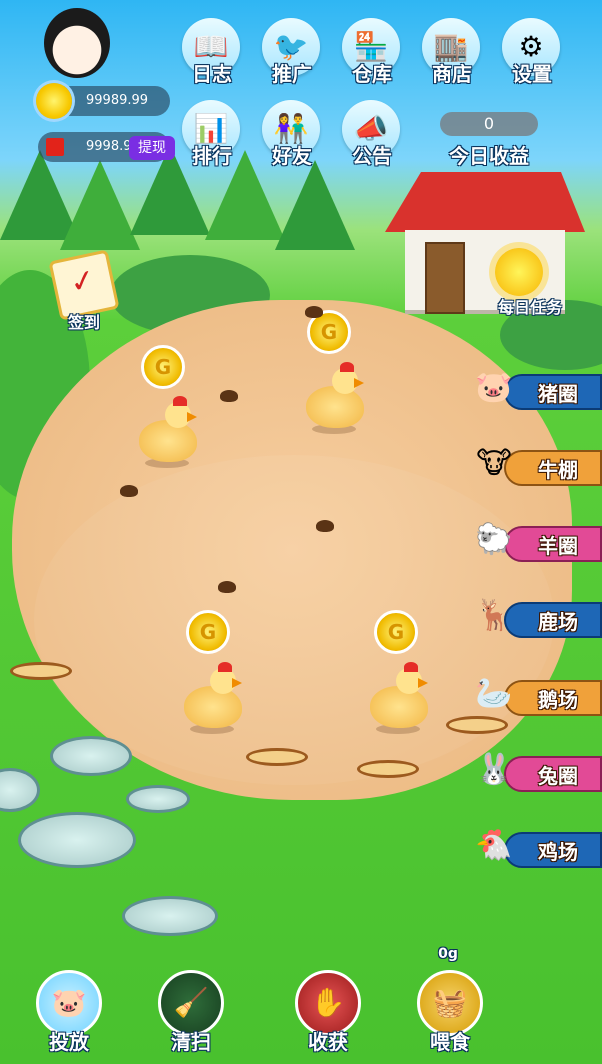 The height and width of the screenshot is (1064, 602). What do you see at coordinates (212, 74) in the screenshot?
I see `menu-log-label: 日志` at bounding box center [212, 74].